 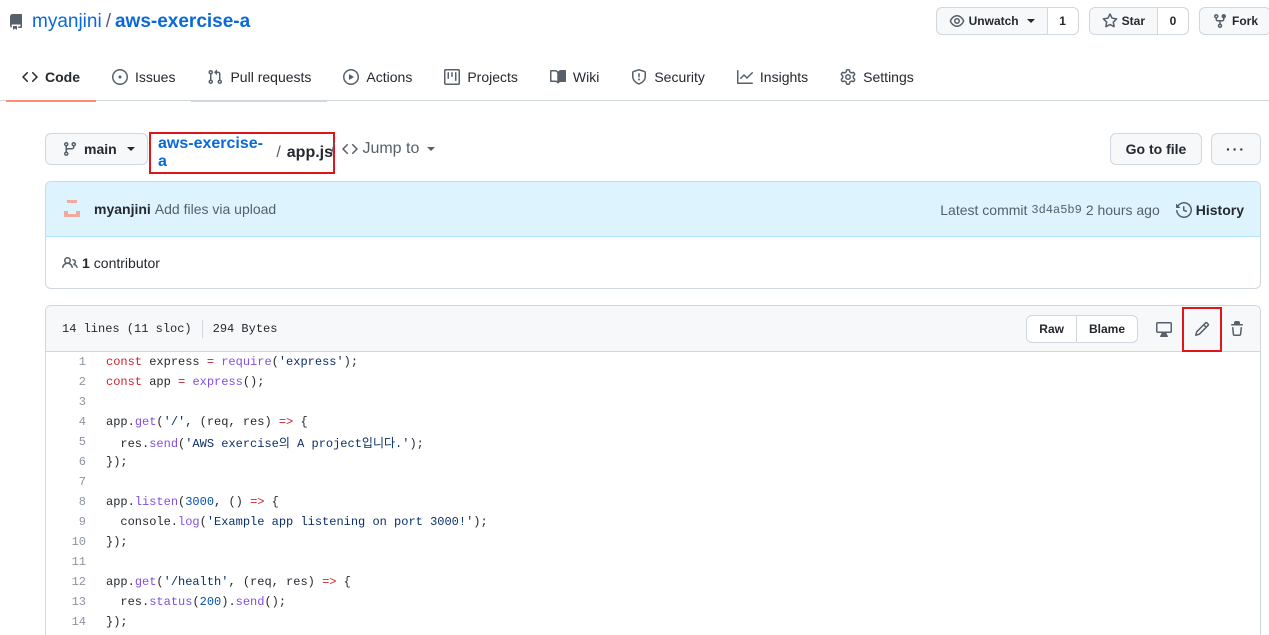 What do you see at coordinates (66, 382) in the screenshot?
I see `line-number: 2` at bounding box center [66, 382].